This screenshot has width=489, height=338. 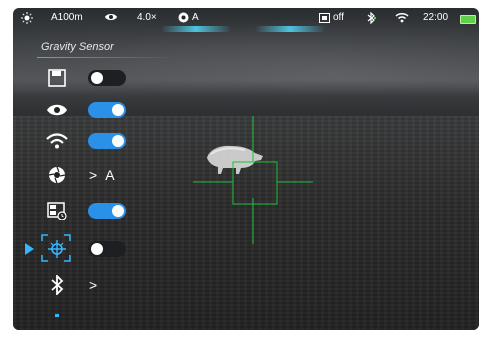 I want to click on menu-item-eye, so click(x=78, y=110).